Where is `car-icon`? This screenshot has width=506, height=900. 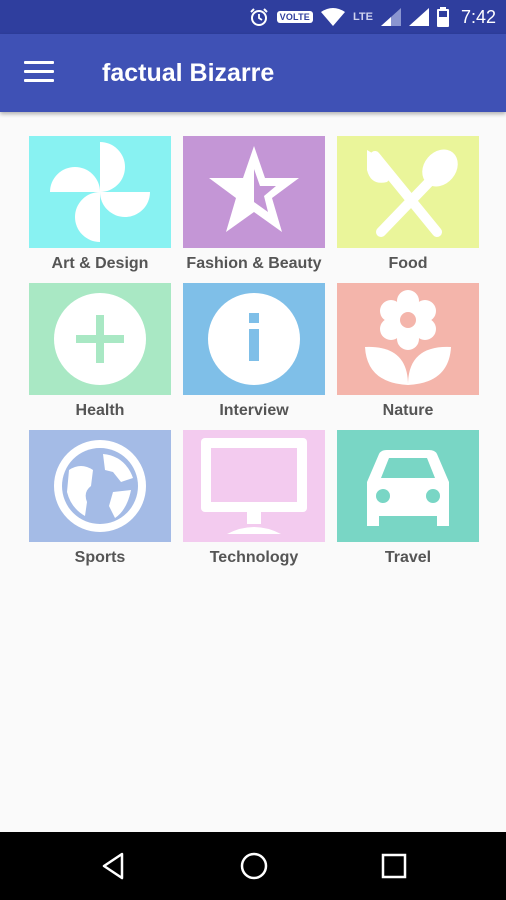
car-icon is located at coordinates (408, 488).